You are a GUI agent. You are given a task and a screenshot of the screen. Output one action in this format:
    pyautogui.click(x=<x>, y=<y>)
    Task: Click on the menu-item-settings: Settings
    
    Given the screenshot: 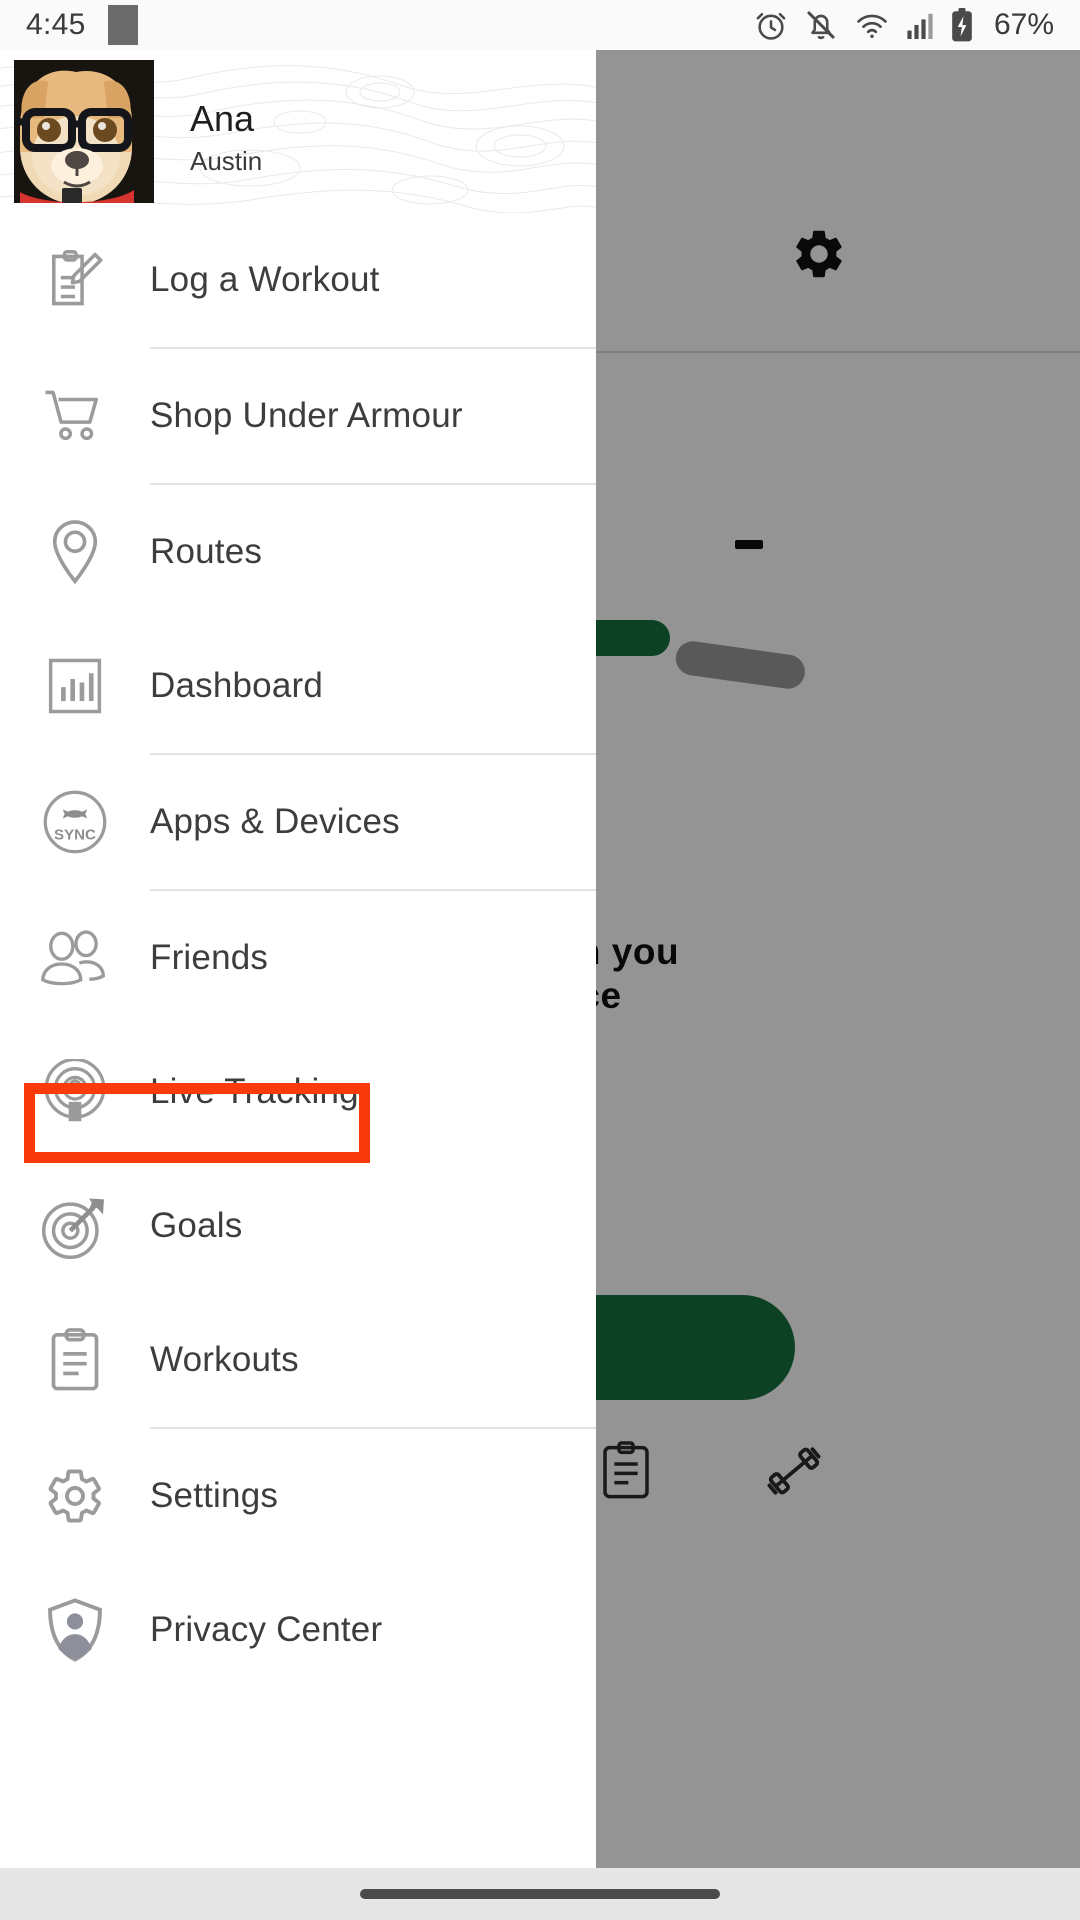 What is the action you would take?
    pyautogui.click(x=298, y=1496)
    